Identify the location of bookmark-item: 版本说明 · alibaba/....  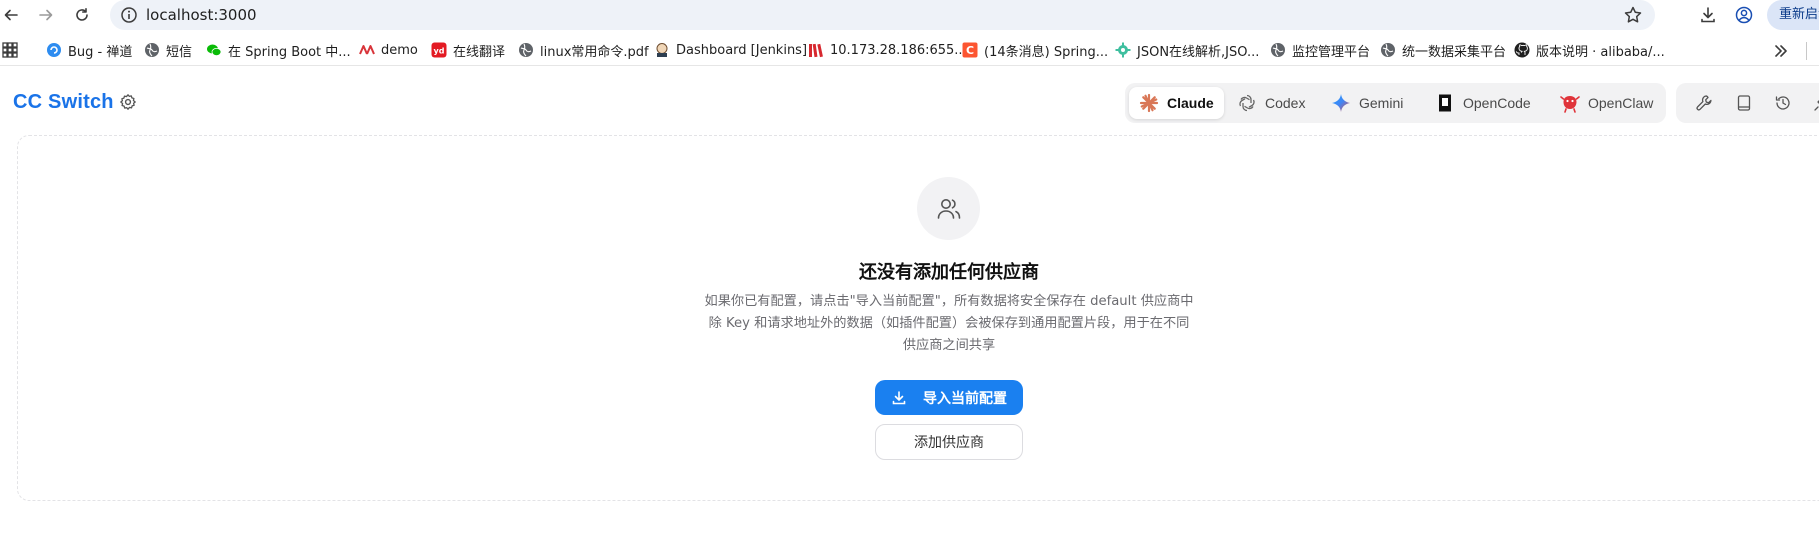
(1589, 50).